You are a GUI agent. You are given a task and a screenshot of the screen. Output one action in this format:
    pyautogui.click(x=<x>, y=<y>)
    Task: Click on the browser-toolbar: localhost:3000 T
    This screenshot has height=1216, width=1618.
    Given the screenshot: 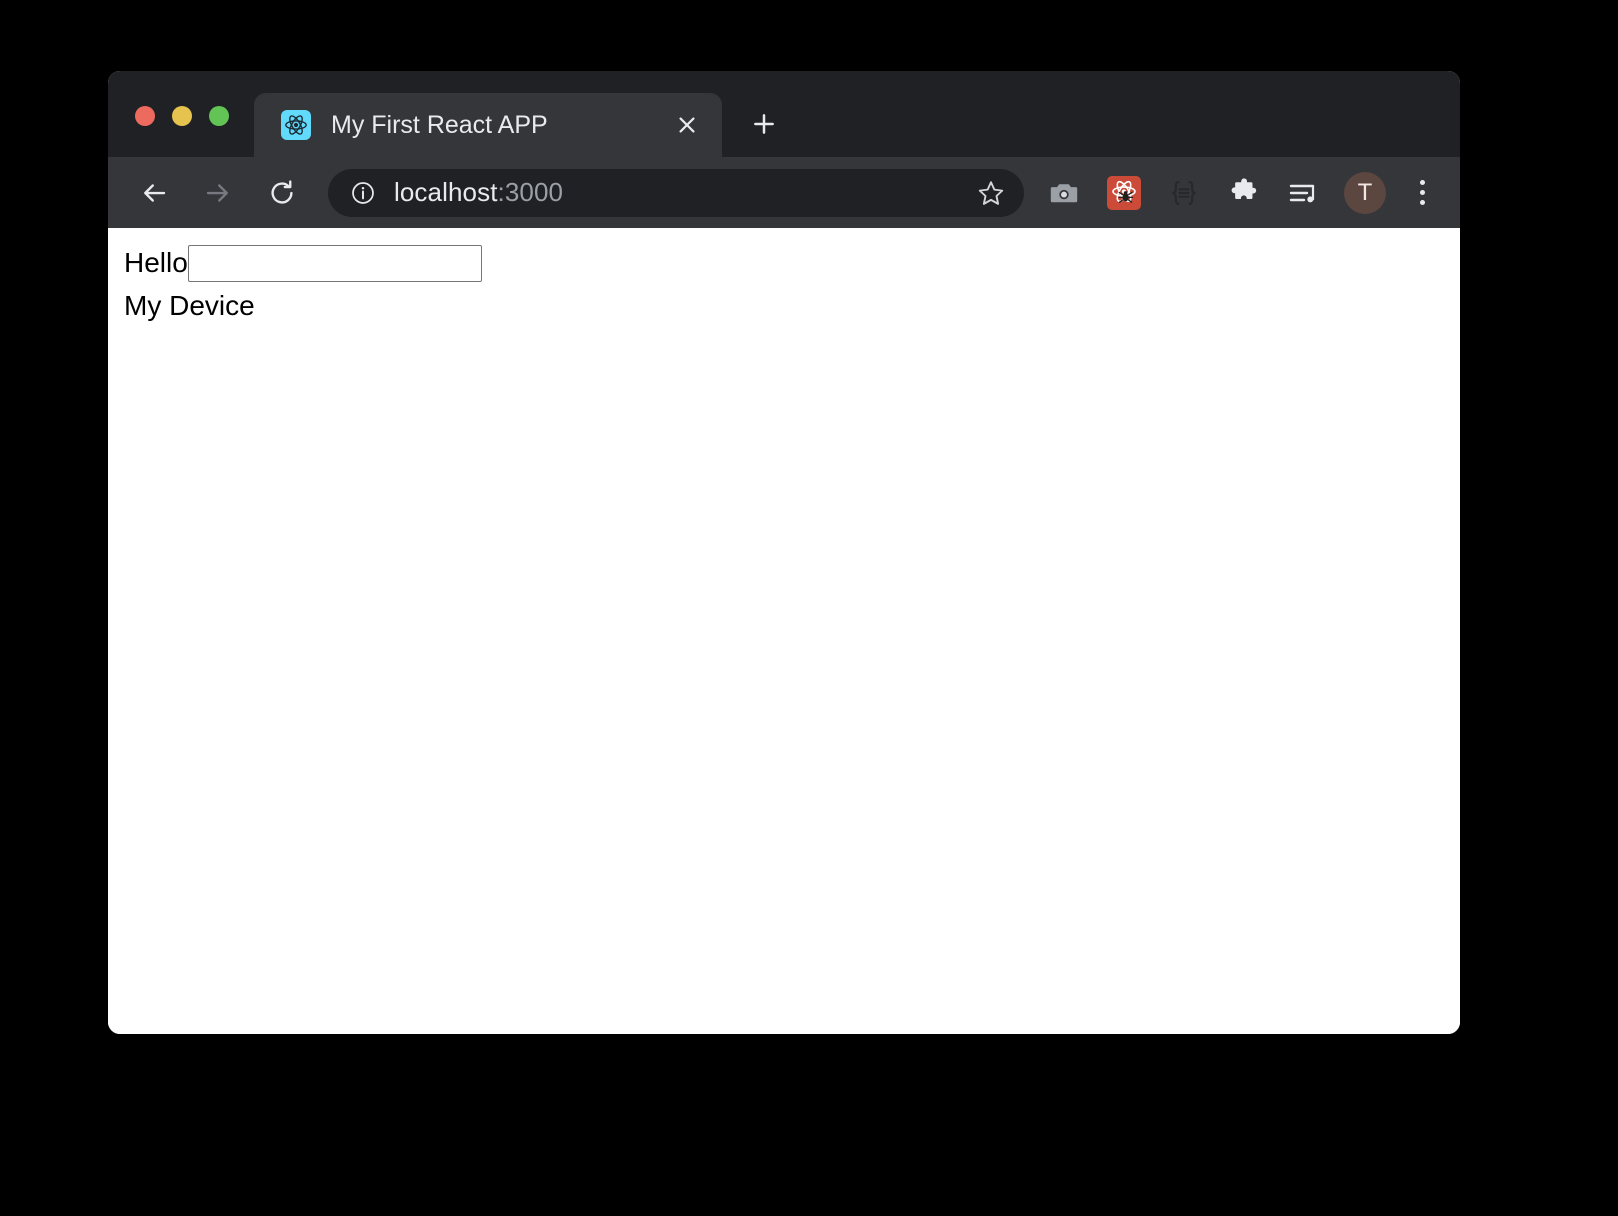 What is the action you would take?
    pyautogui.click(x=784, y=192)
    